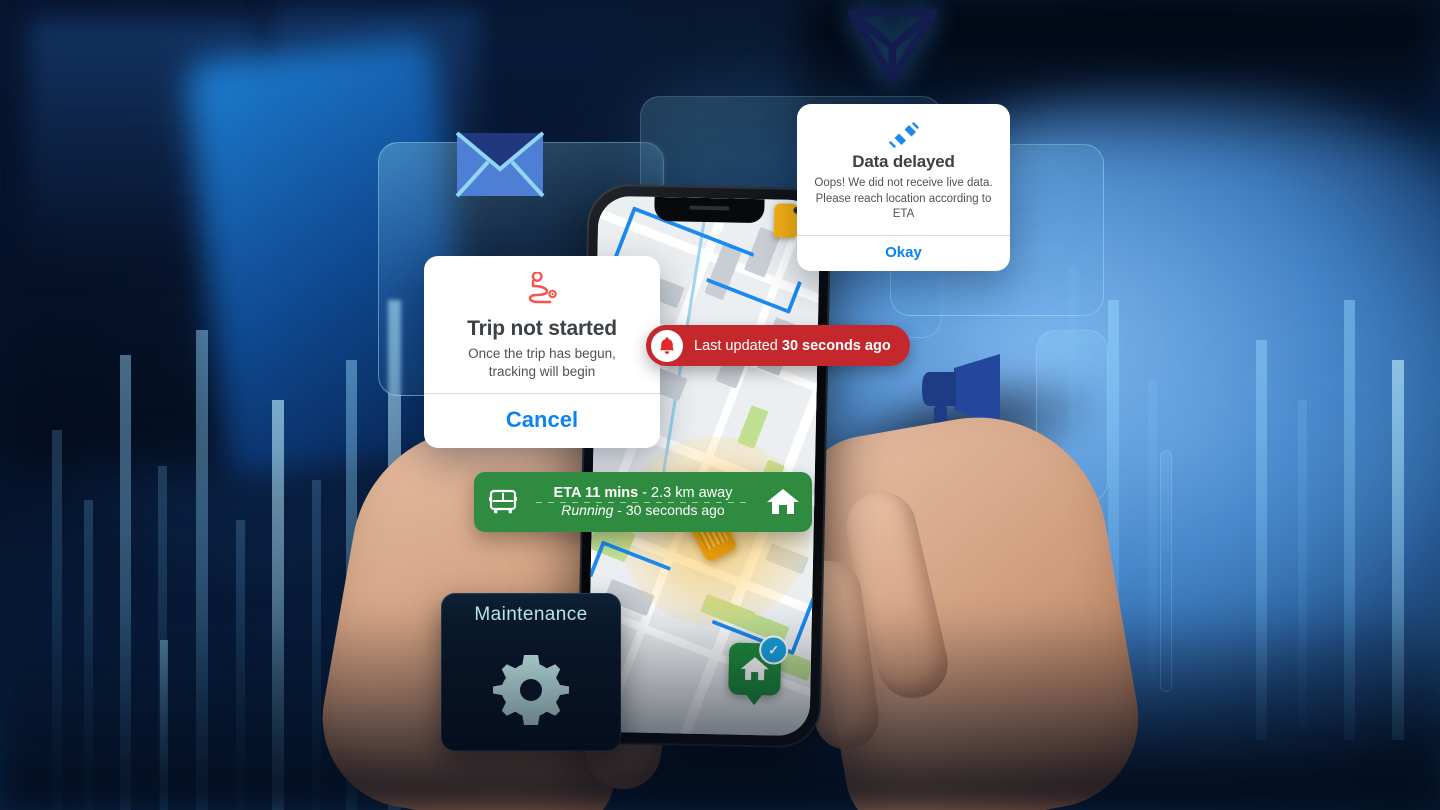 The image size is (1440, 810). What do you see at coordinates (738, 345) in the screenshot?
I see `last-updated-prefix: Last updated` at bounding box center [738, 345].